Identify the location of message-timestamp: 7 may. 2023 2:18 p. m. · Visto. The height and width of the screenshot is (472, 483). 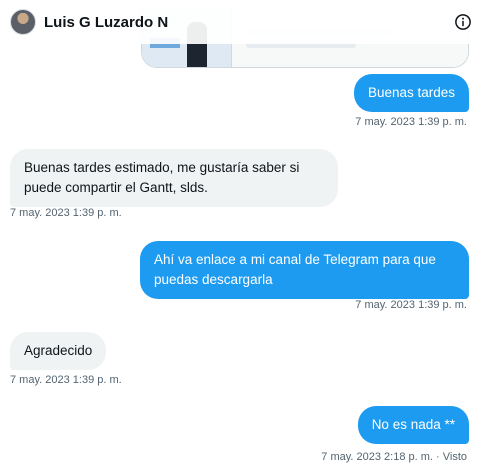
(394, 457).